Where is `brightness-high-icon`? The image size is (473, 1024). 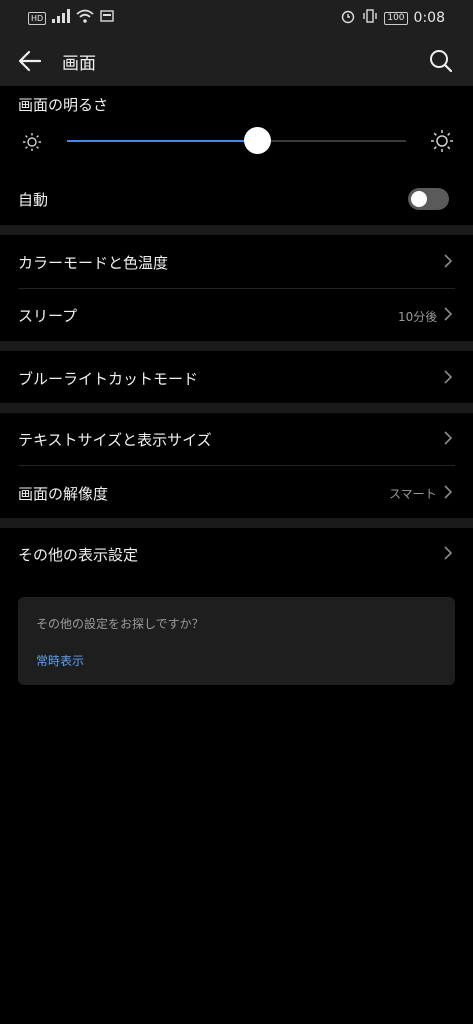
brightness-high-icon is located at coordinates (442, 141).